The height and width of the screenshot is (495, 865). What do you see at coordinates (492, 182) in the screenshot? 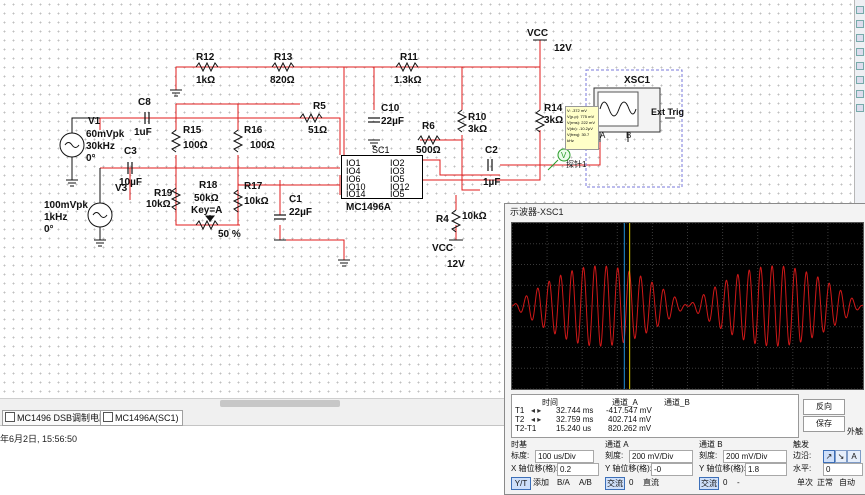
I see `c2-value: 1µF` at bounding box center [492, 182].